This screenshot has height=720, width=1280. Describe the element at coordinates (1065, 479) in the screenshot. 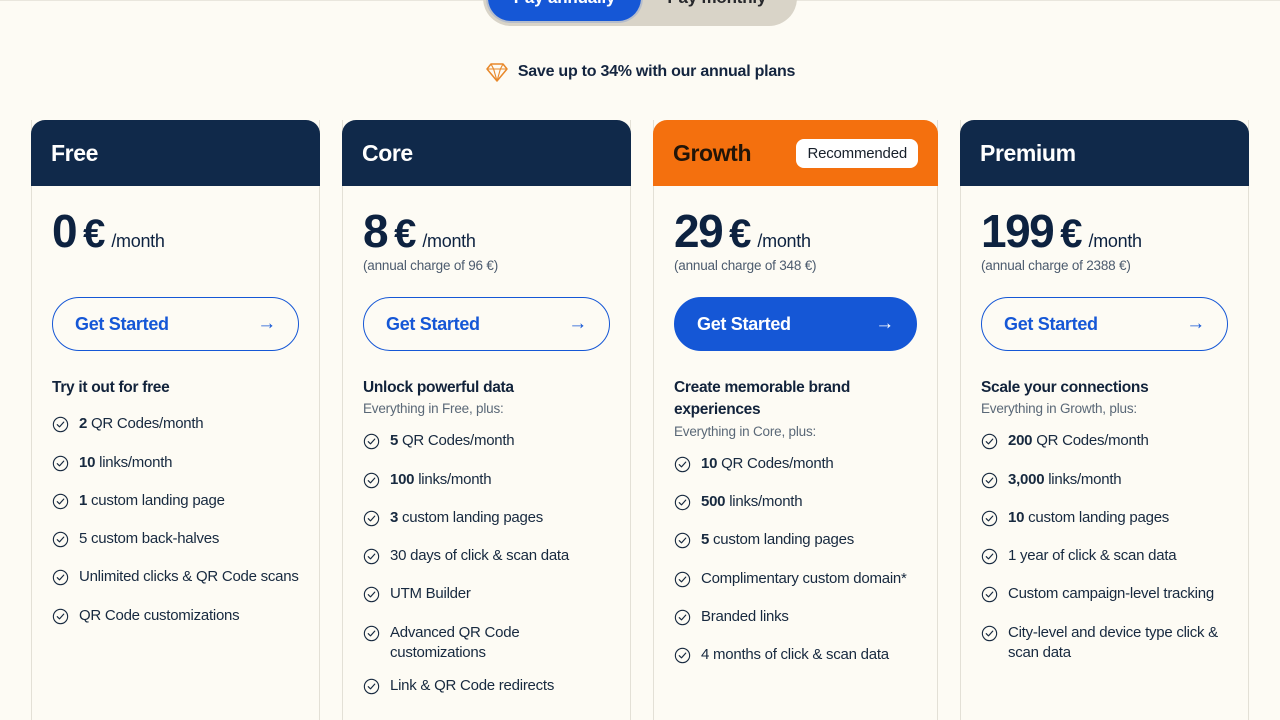

I see `feature-text: 3,000 links/month` at that location.